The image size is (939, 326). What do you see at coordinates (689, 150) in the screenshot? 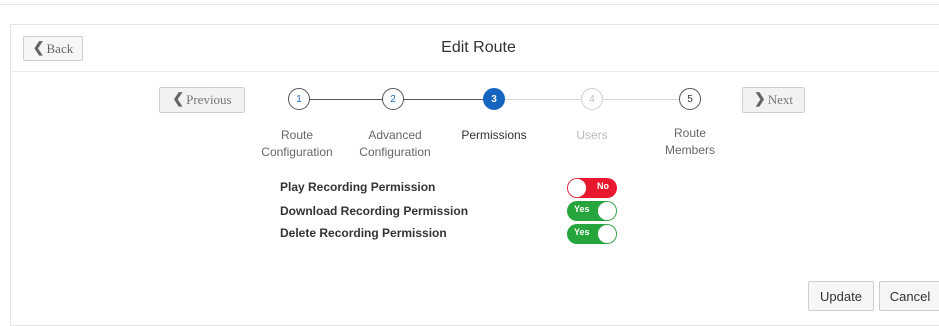
I see `step-5-label-line-2: Members` at bounding box center [689, 150].